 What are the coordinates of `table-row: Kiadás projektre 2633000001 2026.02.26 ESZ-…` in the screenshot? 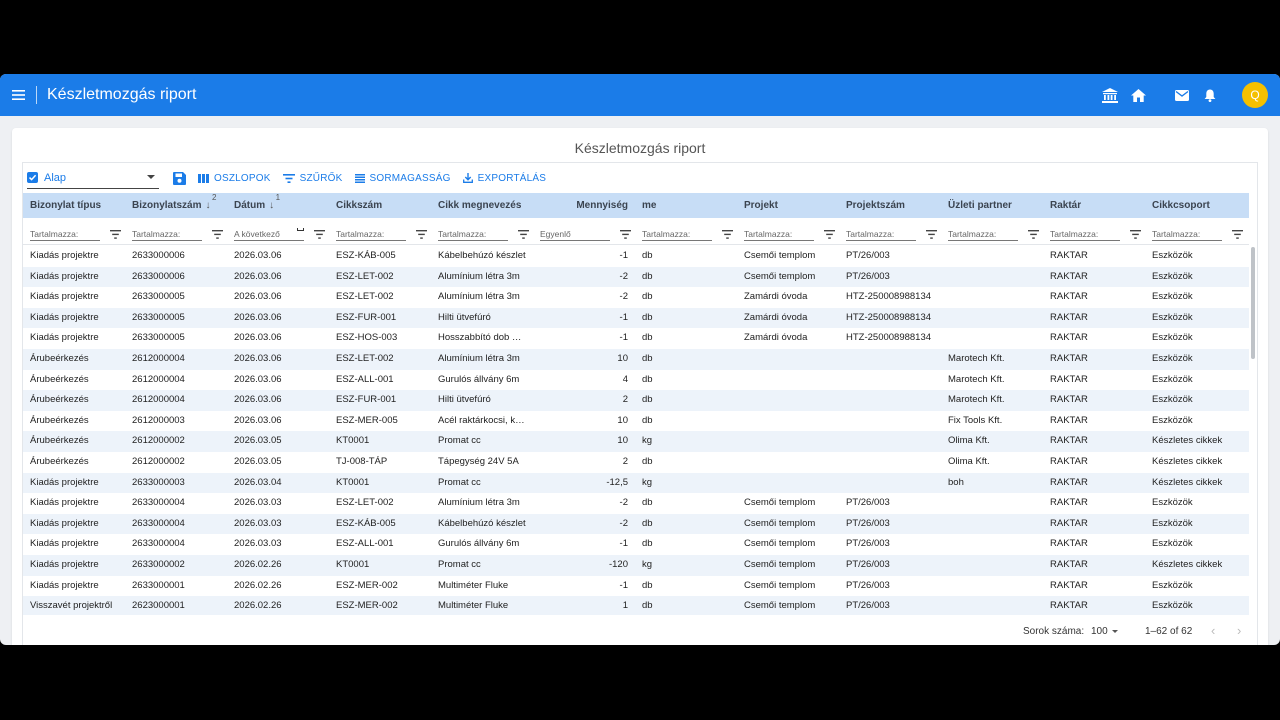 It's located at (636, 586).